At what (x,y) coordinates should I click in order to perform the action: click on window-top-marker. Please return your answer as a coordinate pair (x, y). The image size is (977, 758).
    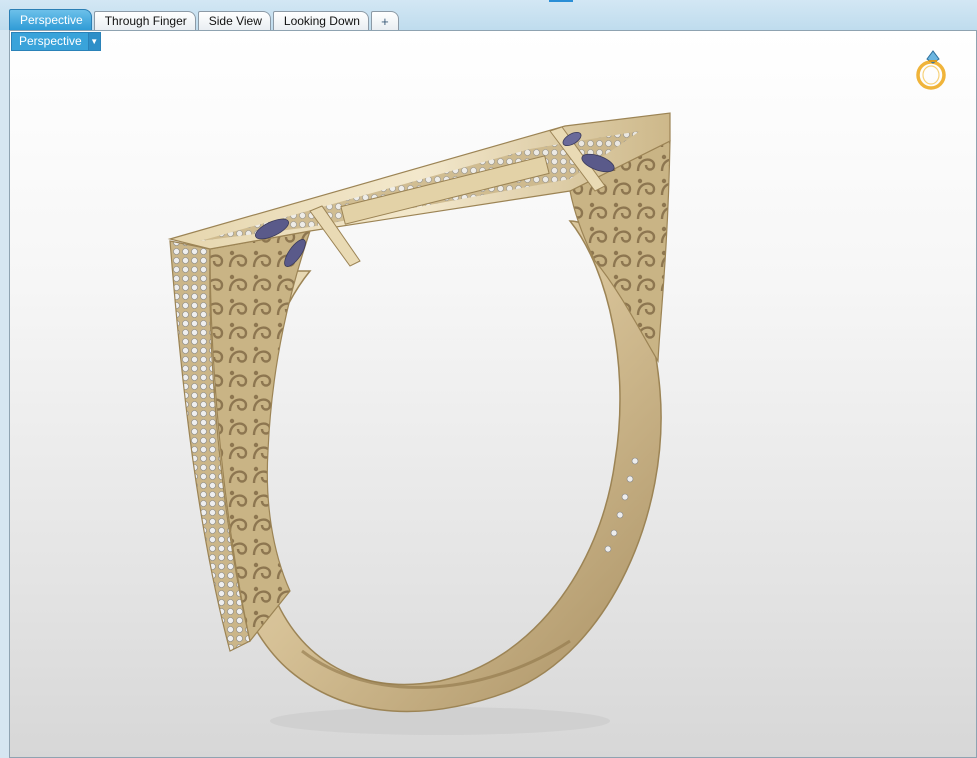
    Looking at the image, I should click on (561, 1).